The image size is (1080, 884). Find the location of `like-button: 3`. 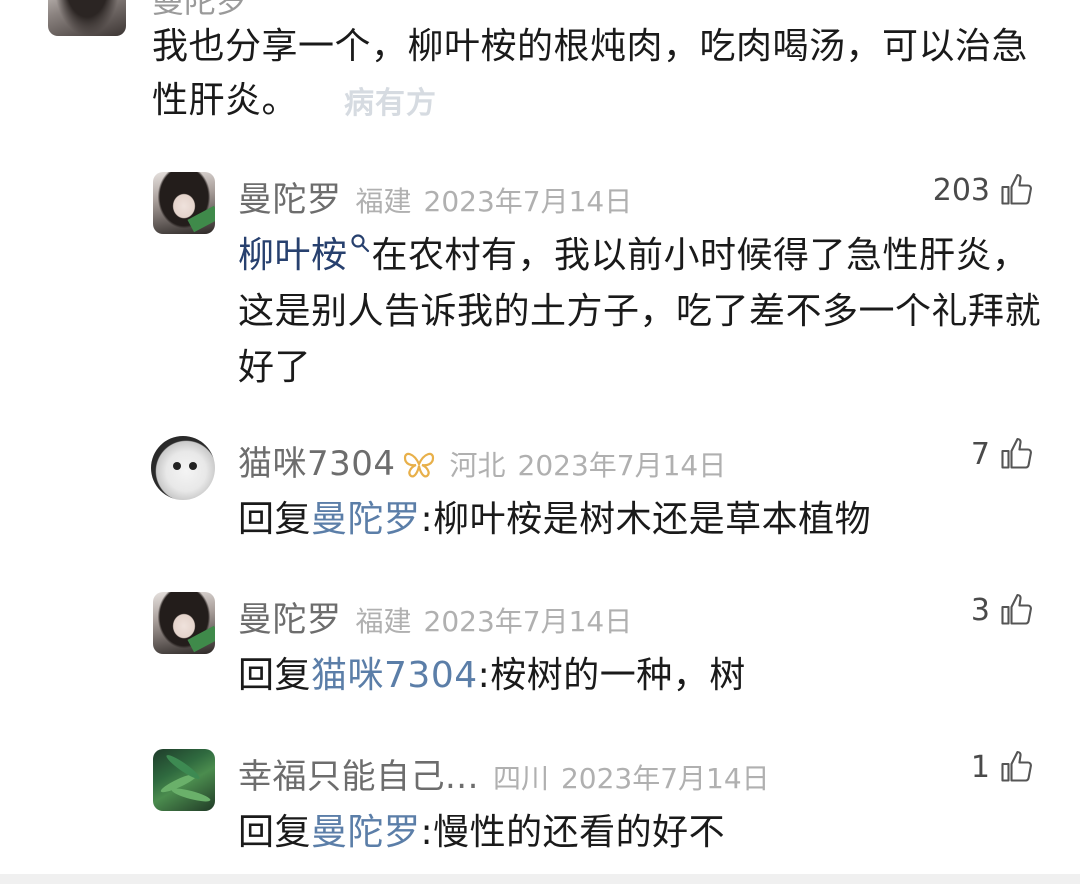

like-button: 3 is located at coordinates (1002, 610).